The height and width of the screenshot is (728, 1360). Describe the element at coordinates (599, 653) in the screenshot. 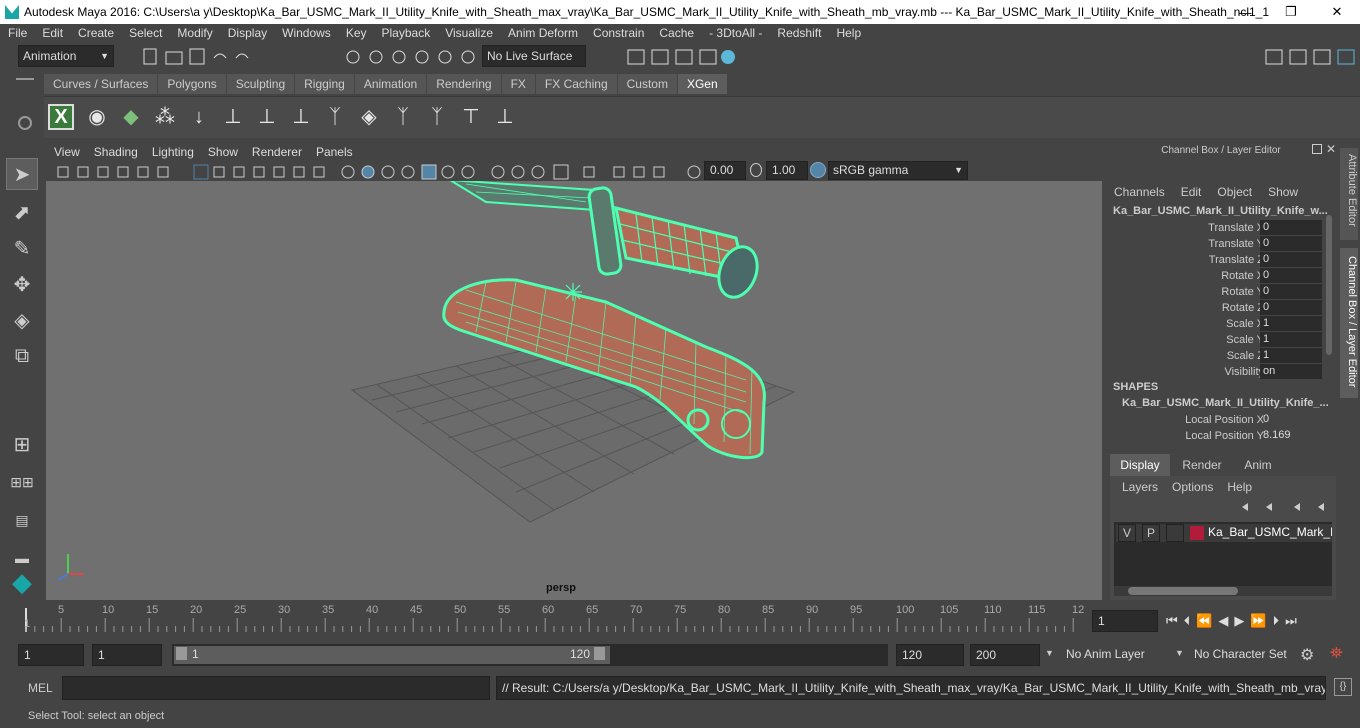

I see `range-end-grip` at that location.